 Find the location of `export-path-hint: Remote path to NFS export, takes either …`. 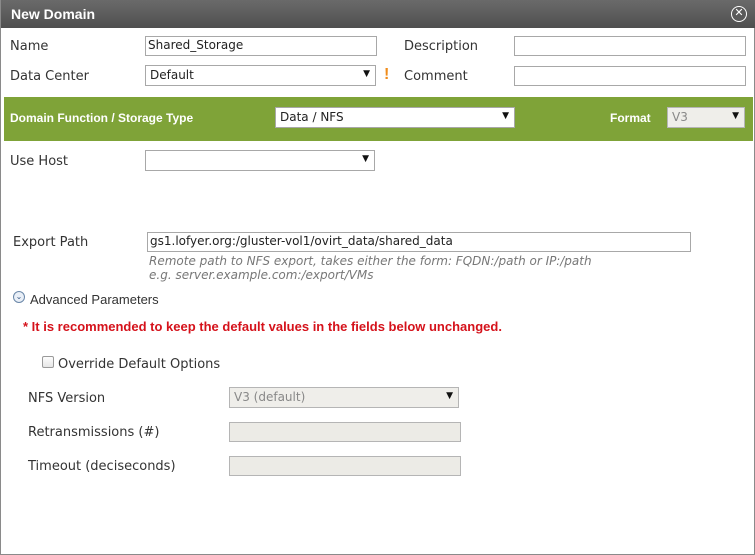

export-path-hint: Remote path to NFS export, takes either … is located at coordinates (370, 261).